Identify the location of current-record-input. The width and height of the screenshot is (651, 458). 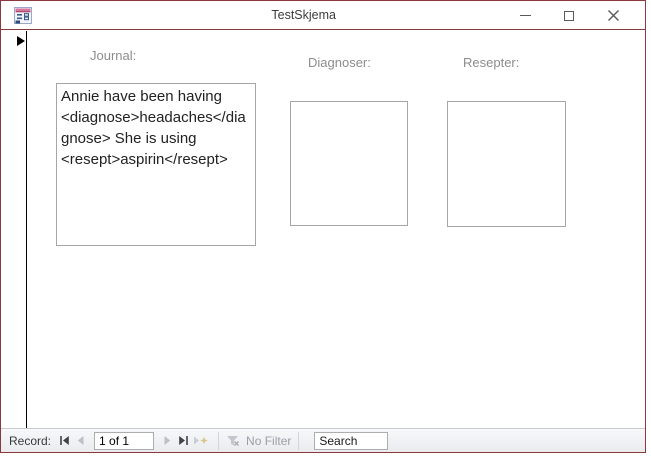
(124, 440).